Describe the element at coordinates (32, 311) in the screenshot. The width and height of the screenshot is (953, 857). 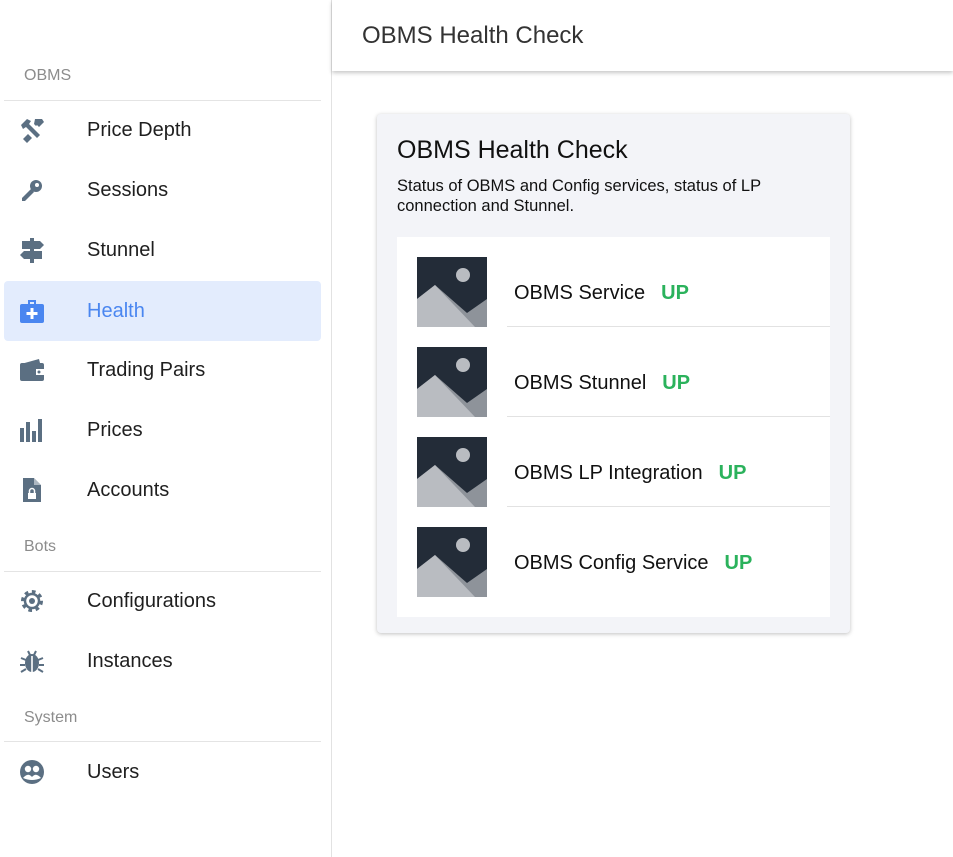
I see `medical-bag-icon` at that location.